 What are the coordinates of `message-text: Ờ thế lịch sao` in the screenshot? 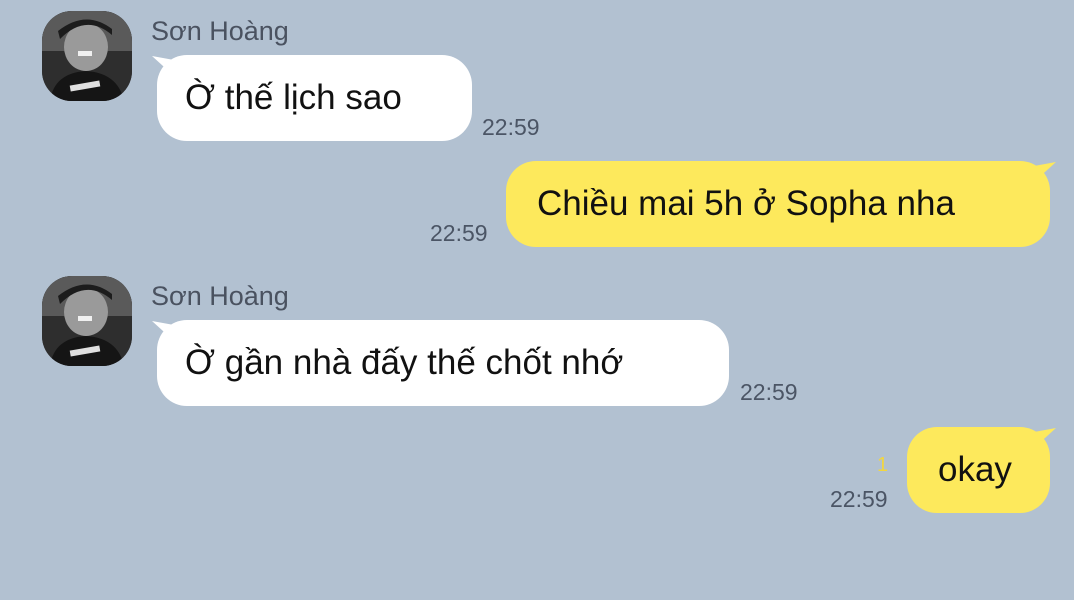 It's located at (293, 97).